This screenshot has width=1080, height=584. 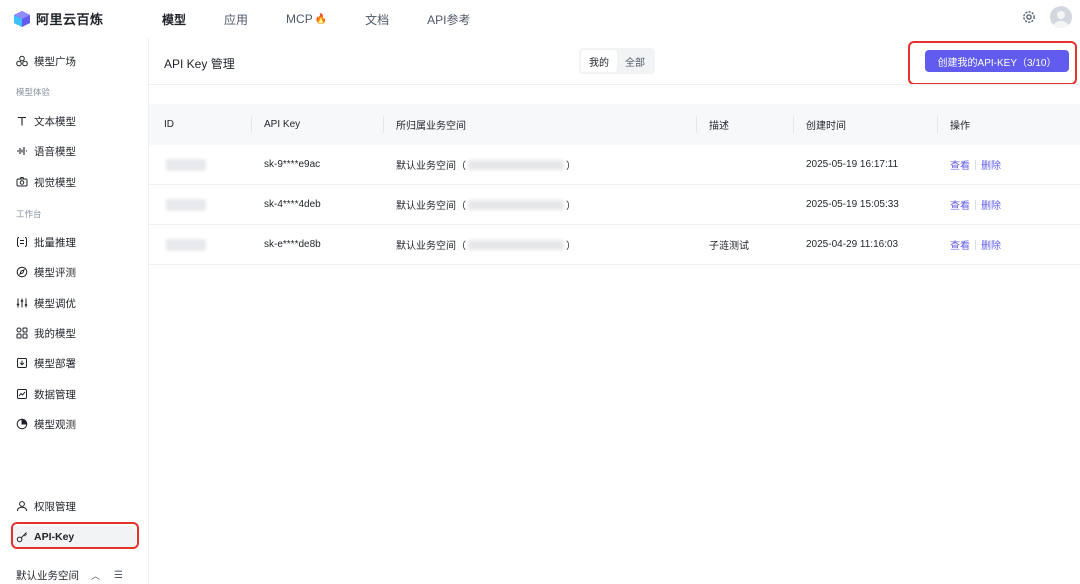 I want to click on api-key-highlight-box, so click(x=75, y=535).